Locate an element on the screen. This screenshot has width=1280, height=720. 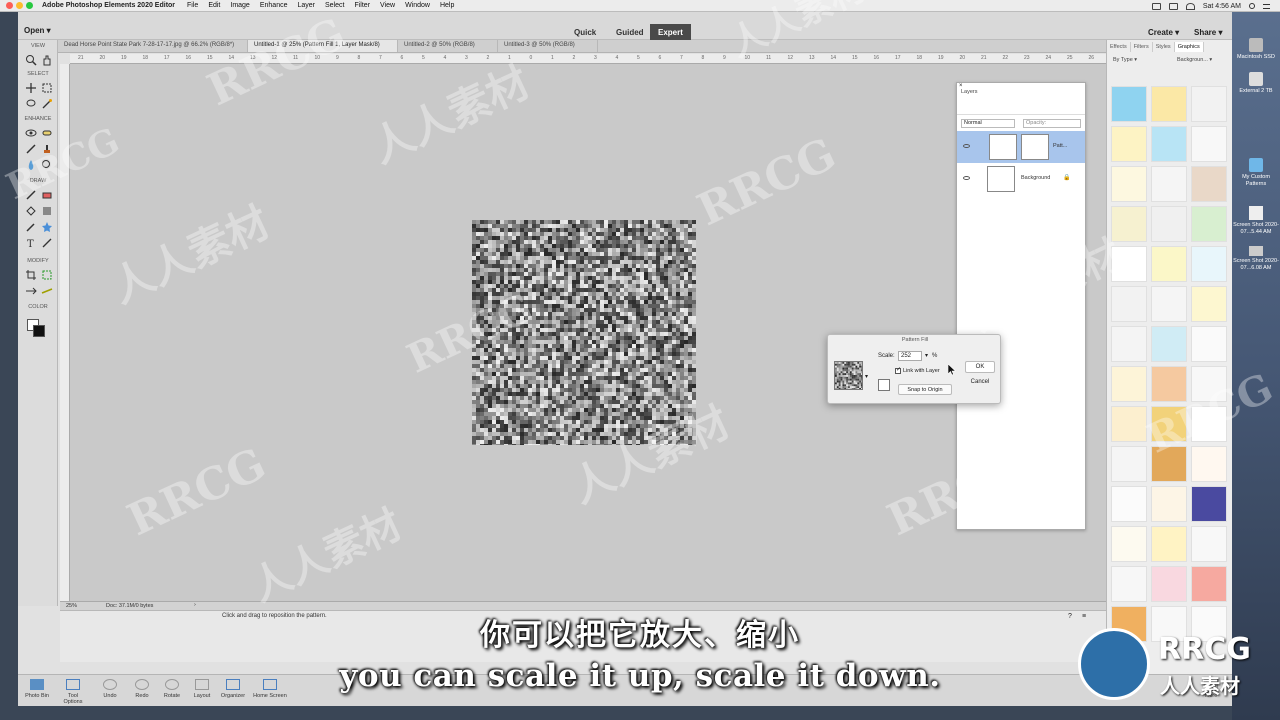
menu-window: Window is located at coordinates (417, 5).